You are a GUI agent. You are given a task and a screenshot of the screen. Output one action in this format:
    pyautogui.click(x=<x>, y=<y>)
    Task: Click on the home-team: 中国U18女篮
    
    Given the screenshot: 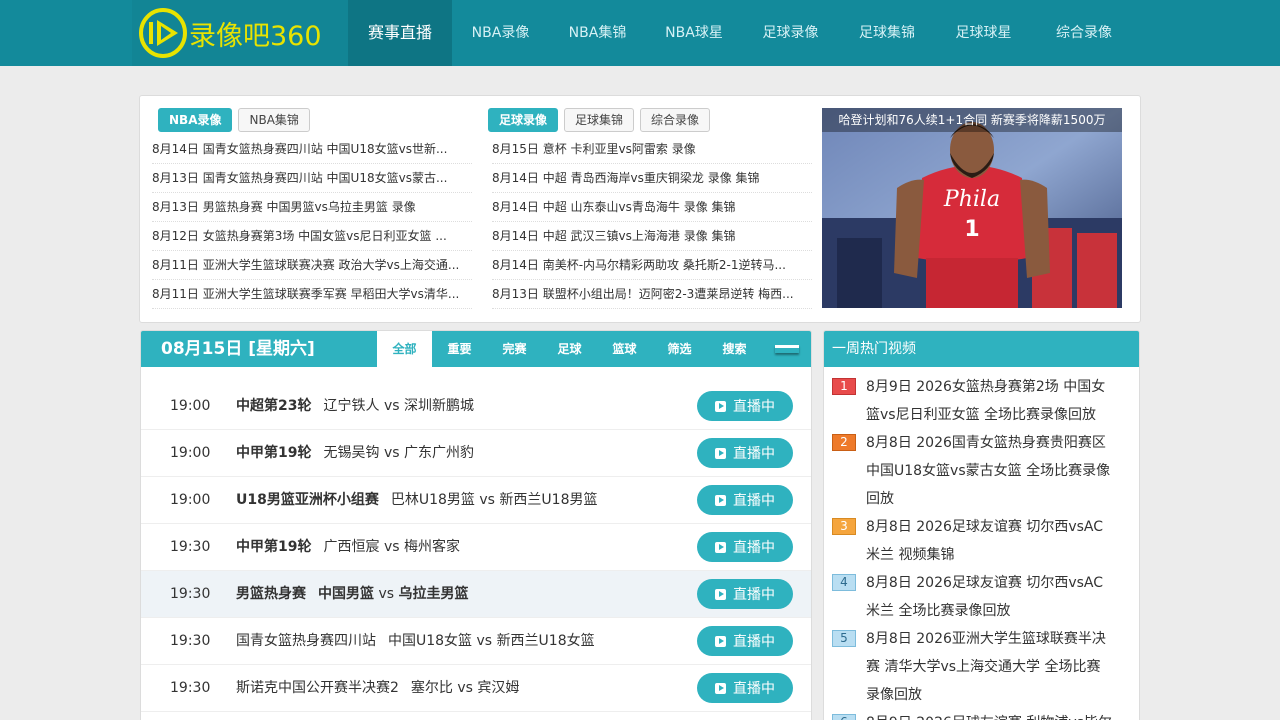 What is the action you would take?
    pyautogui.click(x=430, y=641)
    